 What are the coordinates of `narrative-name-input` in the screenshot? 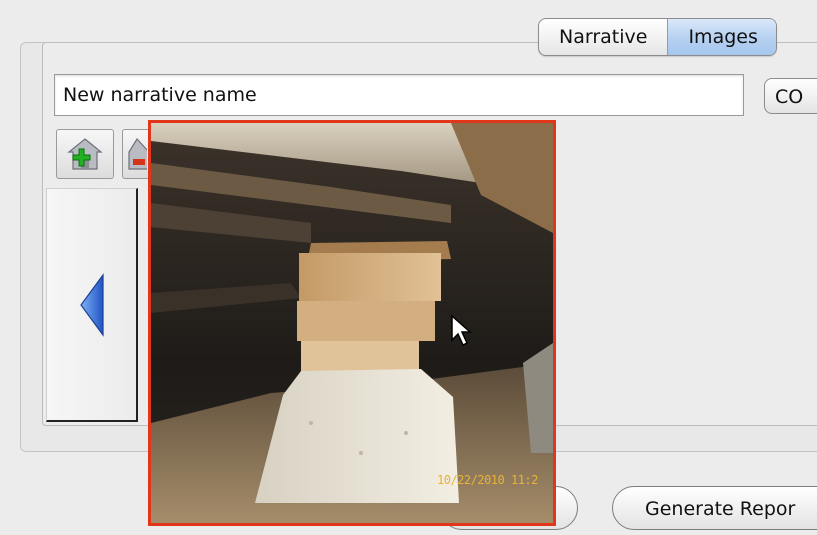 It's located at (399, 95).